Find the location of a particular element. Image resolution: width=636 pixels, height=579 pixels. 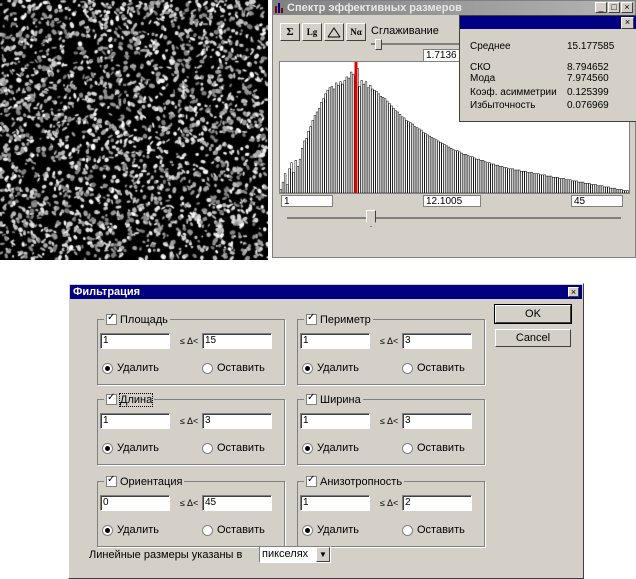

smoothing-slider-track is located at coordinates (417, 44).